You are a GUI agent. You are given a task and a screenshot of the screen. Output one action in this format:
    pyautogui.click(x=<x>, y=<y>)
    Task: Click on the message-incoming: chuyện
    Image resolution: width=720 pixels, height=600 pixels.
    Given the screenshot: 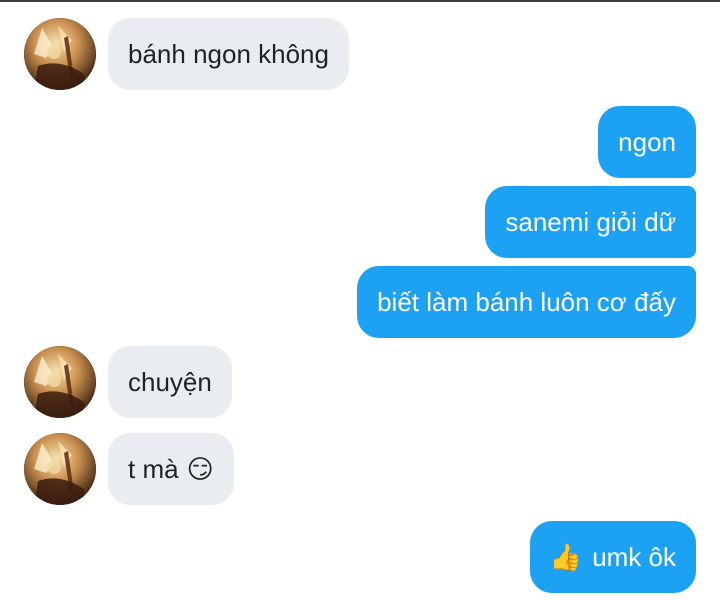 What is the action you would take?
    pyautogui.click(x=170, y=382)
    